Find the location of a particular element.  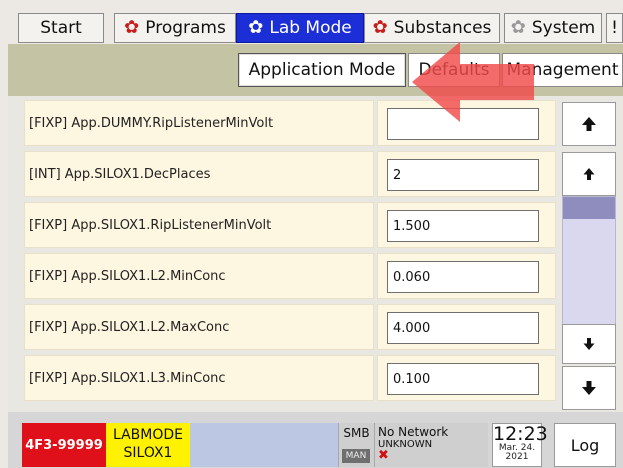

parameter-value-field: 0.100 is located at coordinates (463, 379).